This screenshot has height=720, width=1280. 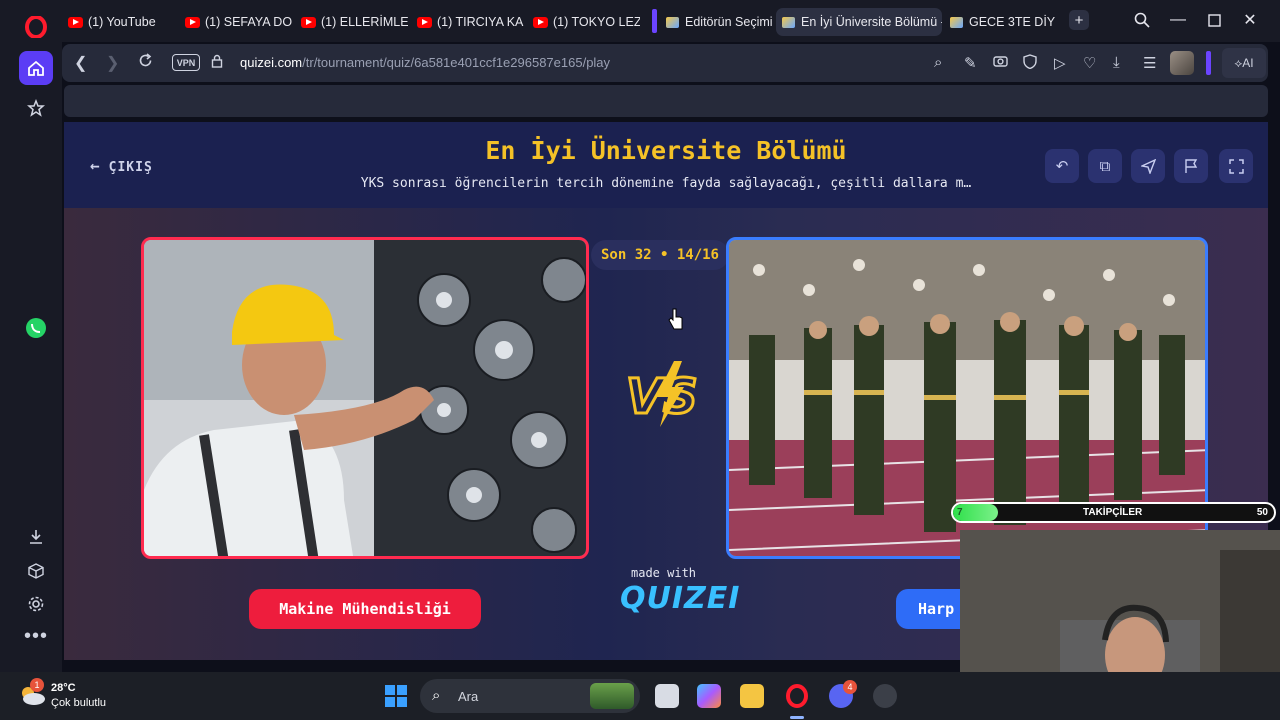 What do you see at coordinates (1105, 166) in the screenshot?
I see `share-icon: ⧉` at bounding box center [1105, 166].